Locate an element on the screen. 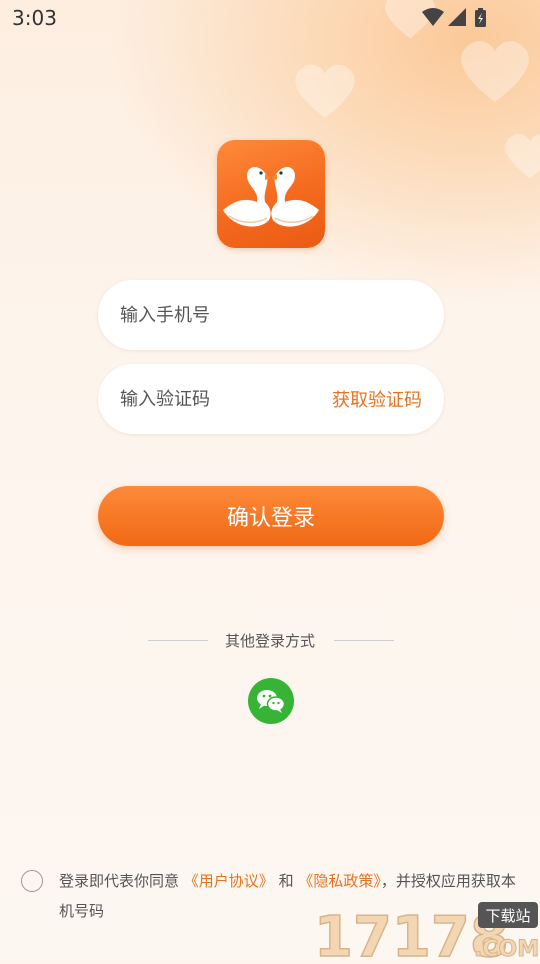  wechat-login-button is located at coordinates (271, 701).